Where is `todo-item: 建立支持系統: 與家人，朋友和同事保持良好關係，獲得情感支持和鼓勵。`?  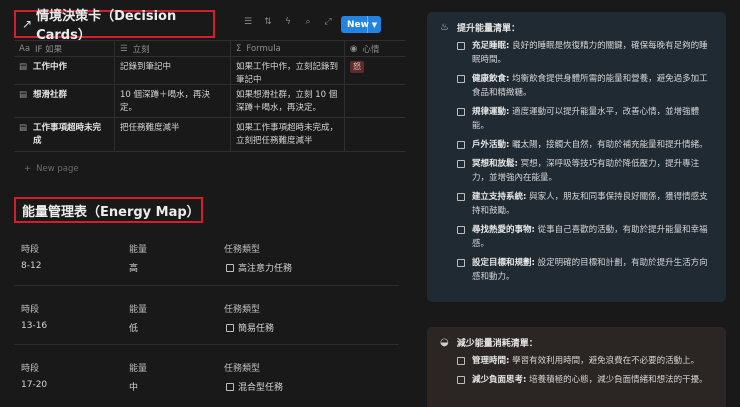 todo-item: 建立支持系統: 與家人，朋友和同事保持良好關係，獲得情感支持和鼓勵。 is located at coordinates (586, 204).